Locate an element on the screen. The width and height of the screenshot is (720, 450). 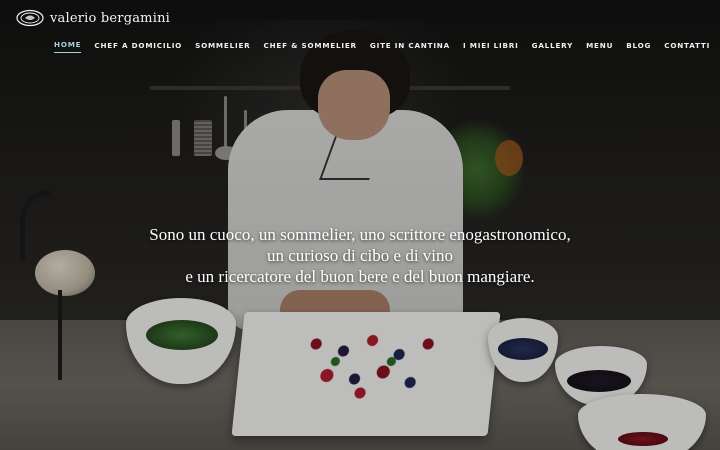
nav-sommelier: SOMMELIER is located at coordinates (222, 47).